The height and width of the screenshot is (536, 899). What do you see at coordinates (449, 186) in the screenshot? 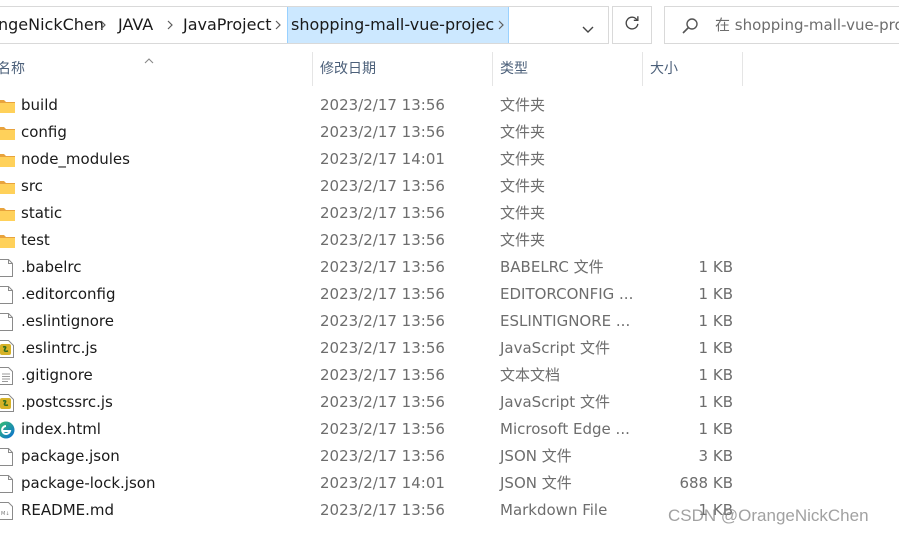
I see `file-row: src 2023/2/17 13:56 文件夹` at bounding box center [449, 186].